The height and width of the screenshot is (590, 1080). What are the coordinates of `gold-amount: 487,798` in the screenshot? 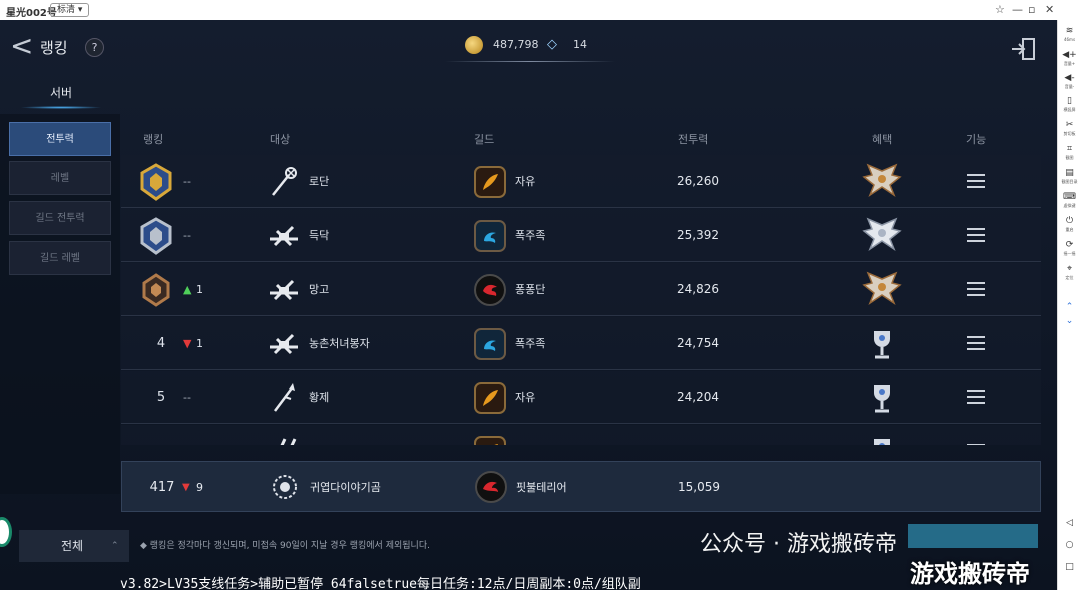 It's located at (516, 44).